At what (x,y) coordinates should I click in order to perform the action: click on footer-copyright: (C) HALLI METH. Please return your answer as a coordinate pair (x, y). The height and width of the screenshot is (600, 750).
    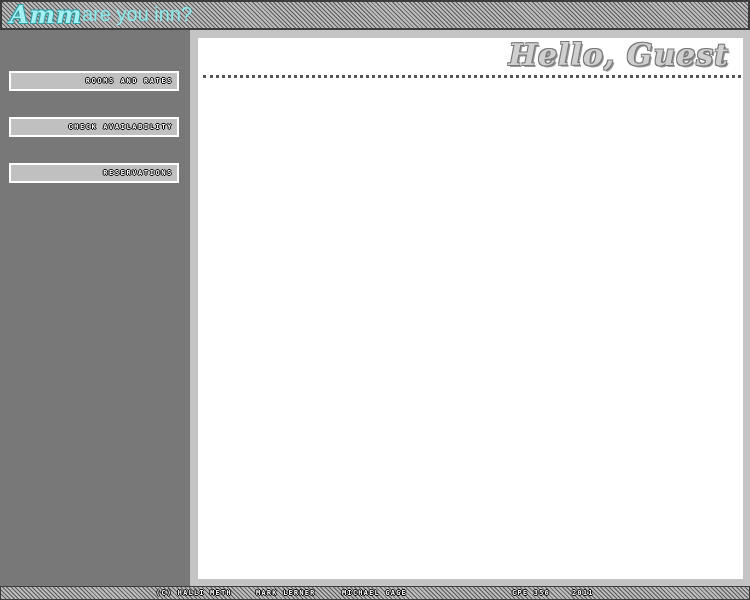
    Looking at the image, I should click on (194, 593).